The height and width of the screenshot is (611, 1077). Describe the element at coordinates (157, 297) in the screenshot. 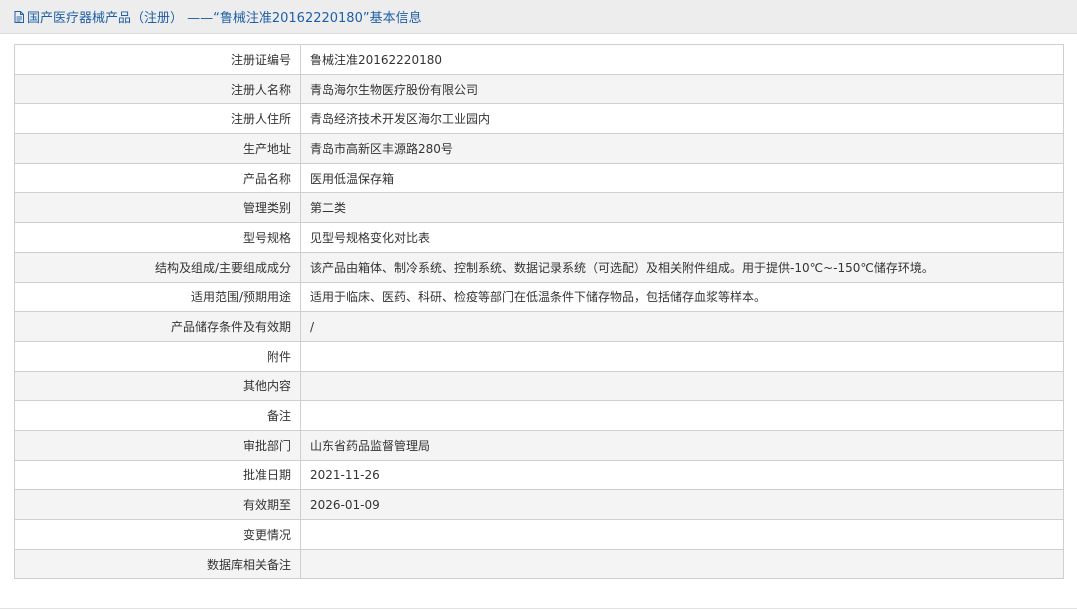

I see `row-label: 适用范围/预期用途` at that location.